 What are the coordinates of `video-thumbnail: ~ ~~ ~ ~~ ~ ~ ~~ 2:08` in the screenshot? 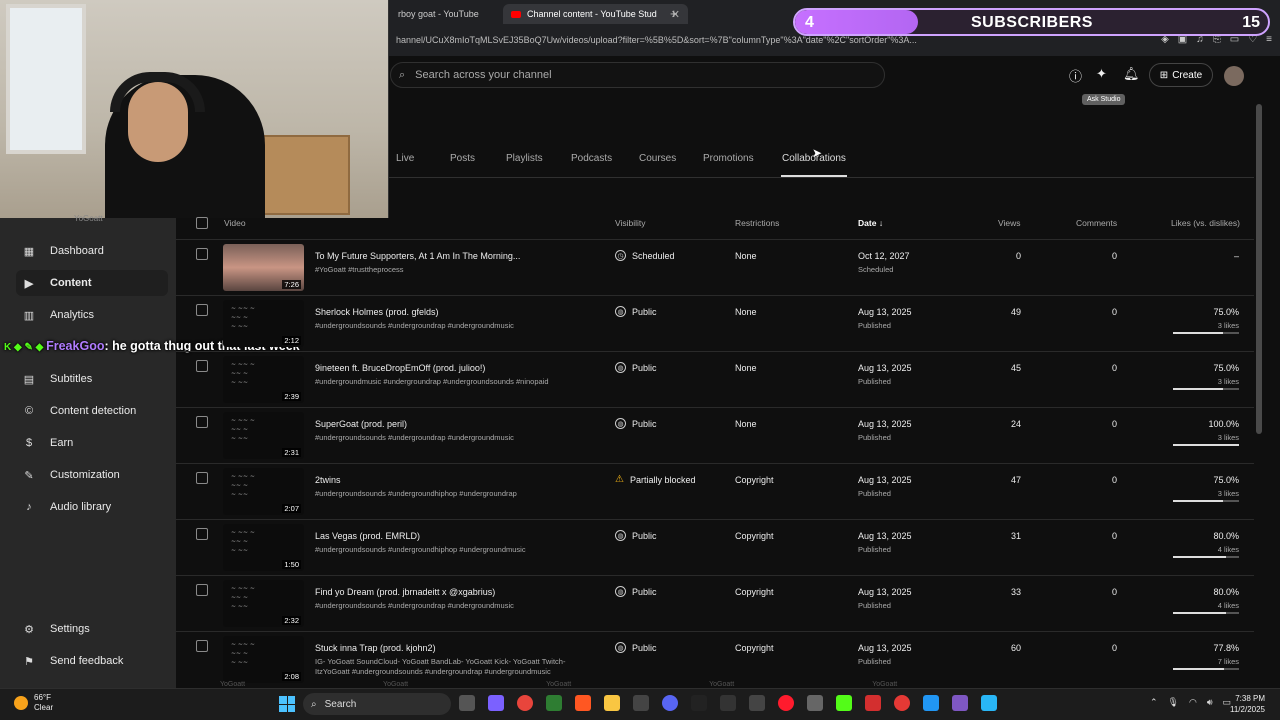 It's located at (263, 659).